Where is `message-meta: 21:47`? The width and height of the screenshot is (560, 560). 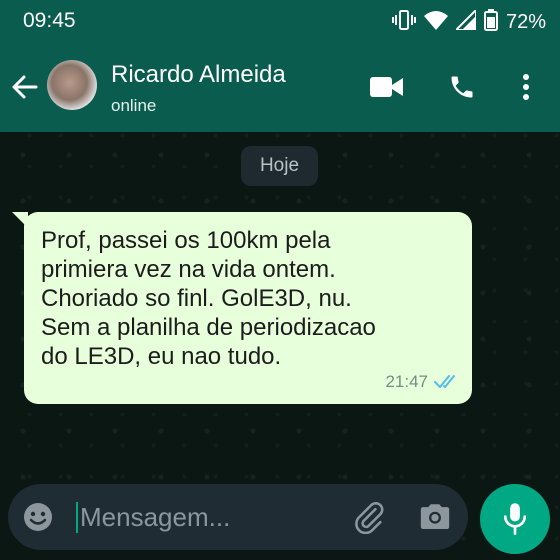 message-meta: 21:47 is located at coordinates (422, 382).